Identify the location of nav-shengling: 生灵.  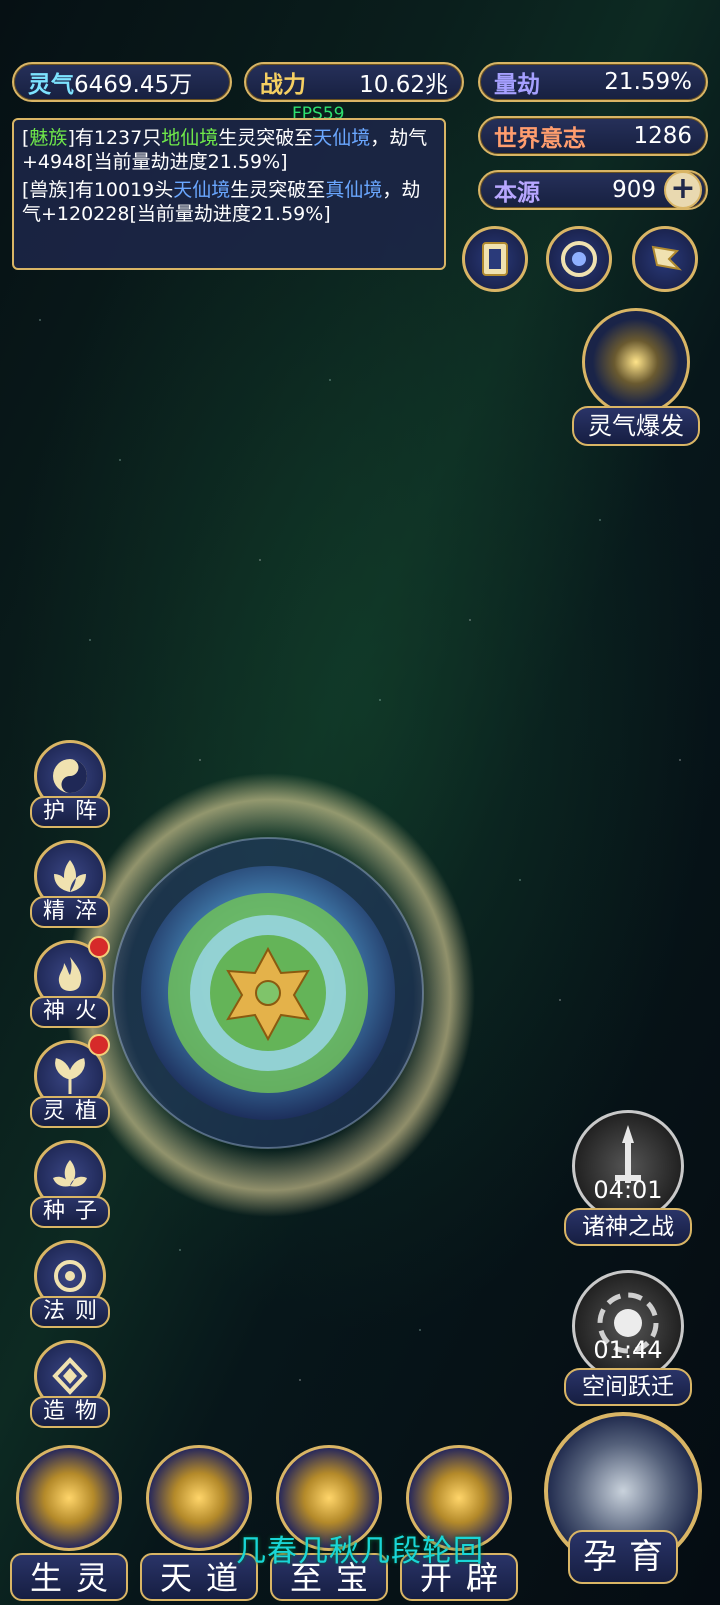
(69, 1525).